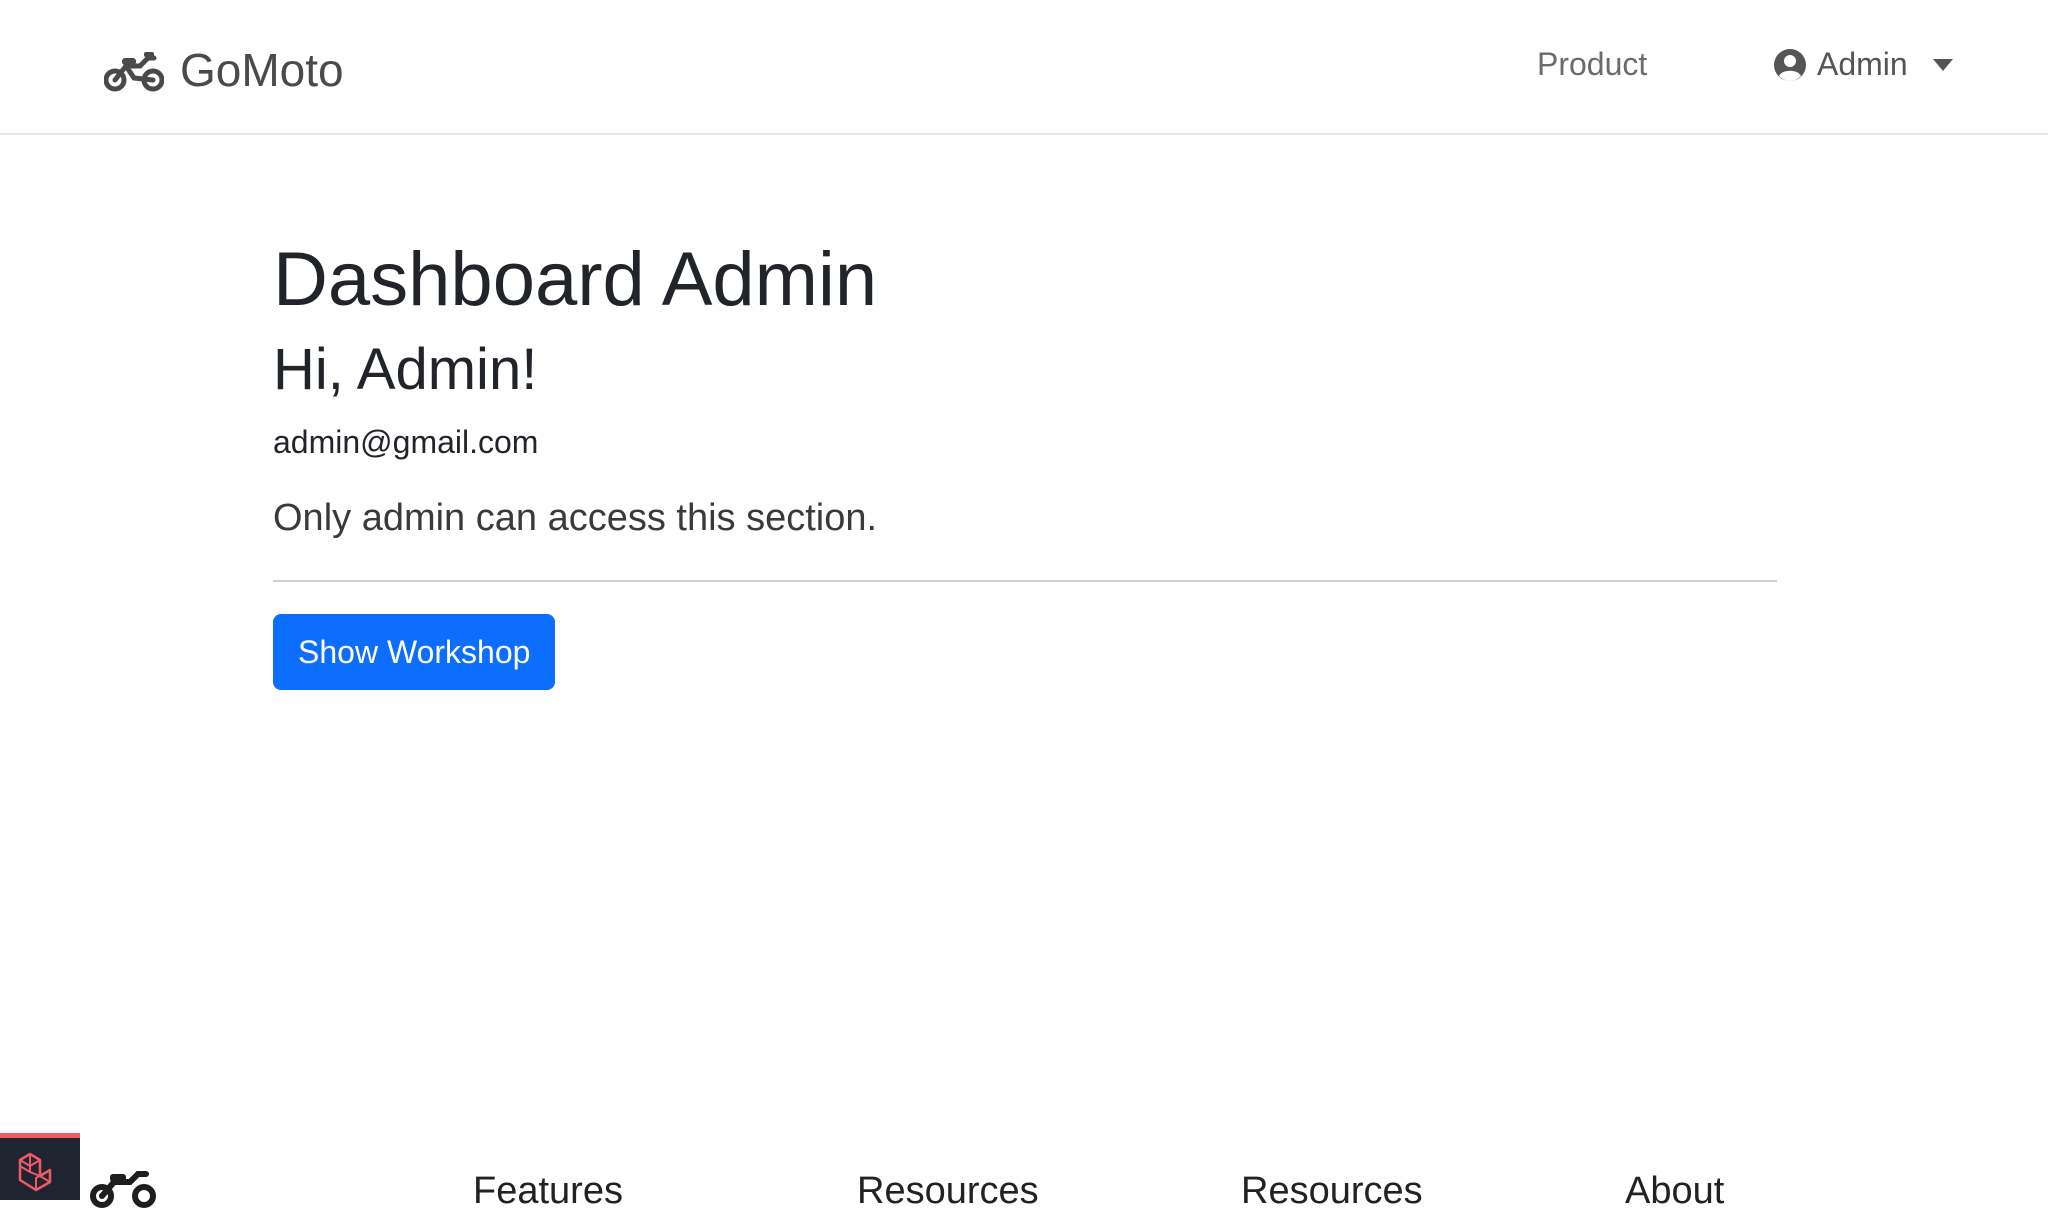 The width and height of the screenshot is (2048, 1213). Describe the element at coordinates (1024, 67) in the screenshot. I see `navbar: GoMoto Product Admin` at that location.